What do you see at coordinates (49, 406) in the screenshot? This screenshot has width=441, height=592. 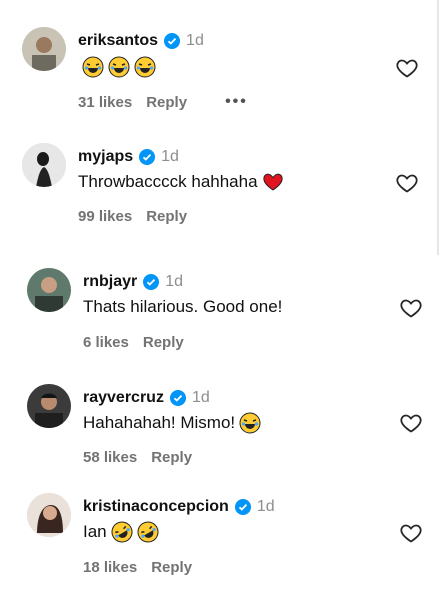 I see `avatar-rayvercruz` at bounding box center [49, 406].